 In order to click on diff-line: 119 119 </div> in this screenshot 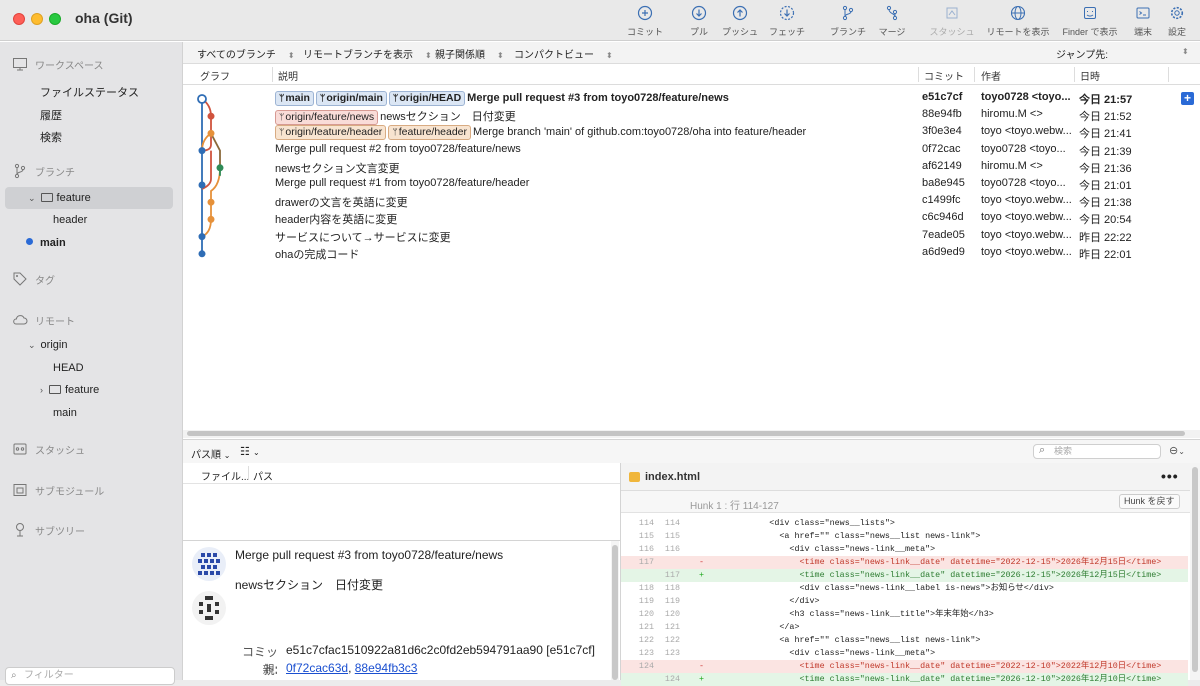, I will do `click(904, 601)`.